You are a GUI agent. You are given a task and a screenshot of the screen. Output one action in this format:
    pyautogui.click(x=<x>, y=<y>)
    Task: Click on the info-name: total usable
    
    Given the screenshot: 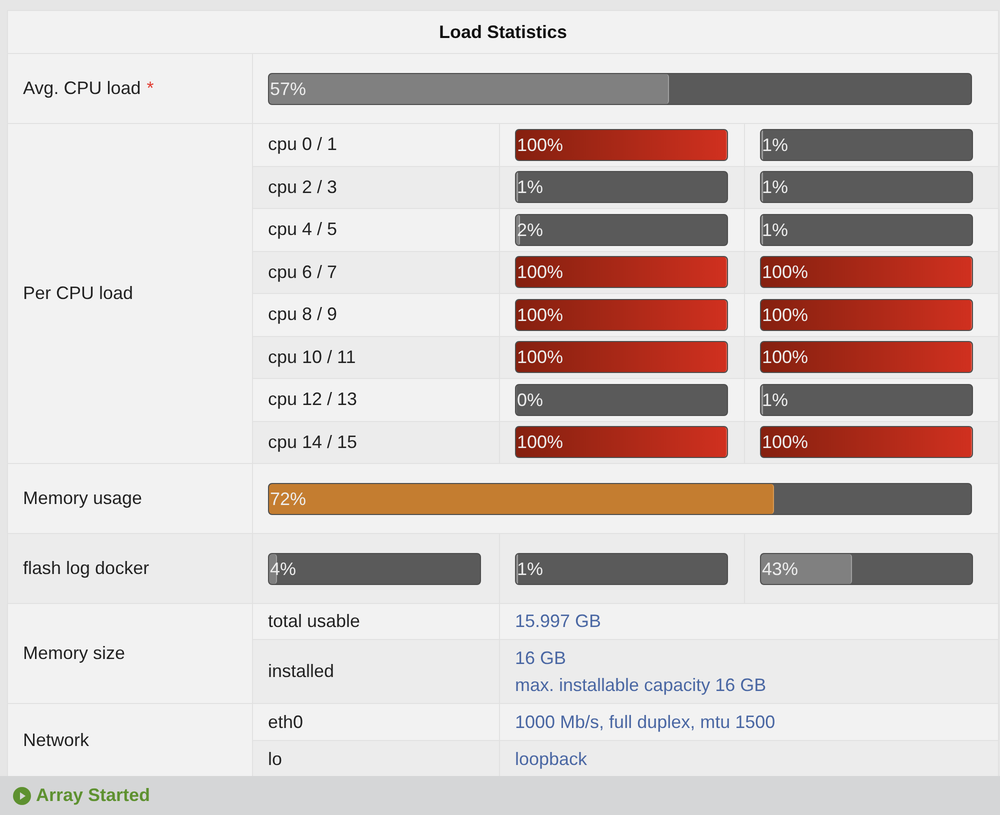 What is the action you would take?
    pyautogui.click(x=314, y=621)
    